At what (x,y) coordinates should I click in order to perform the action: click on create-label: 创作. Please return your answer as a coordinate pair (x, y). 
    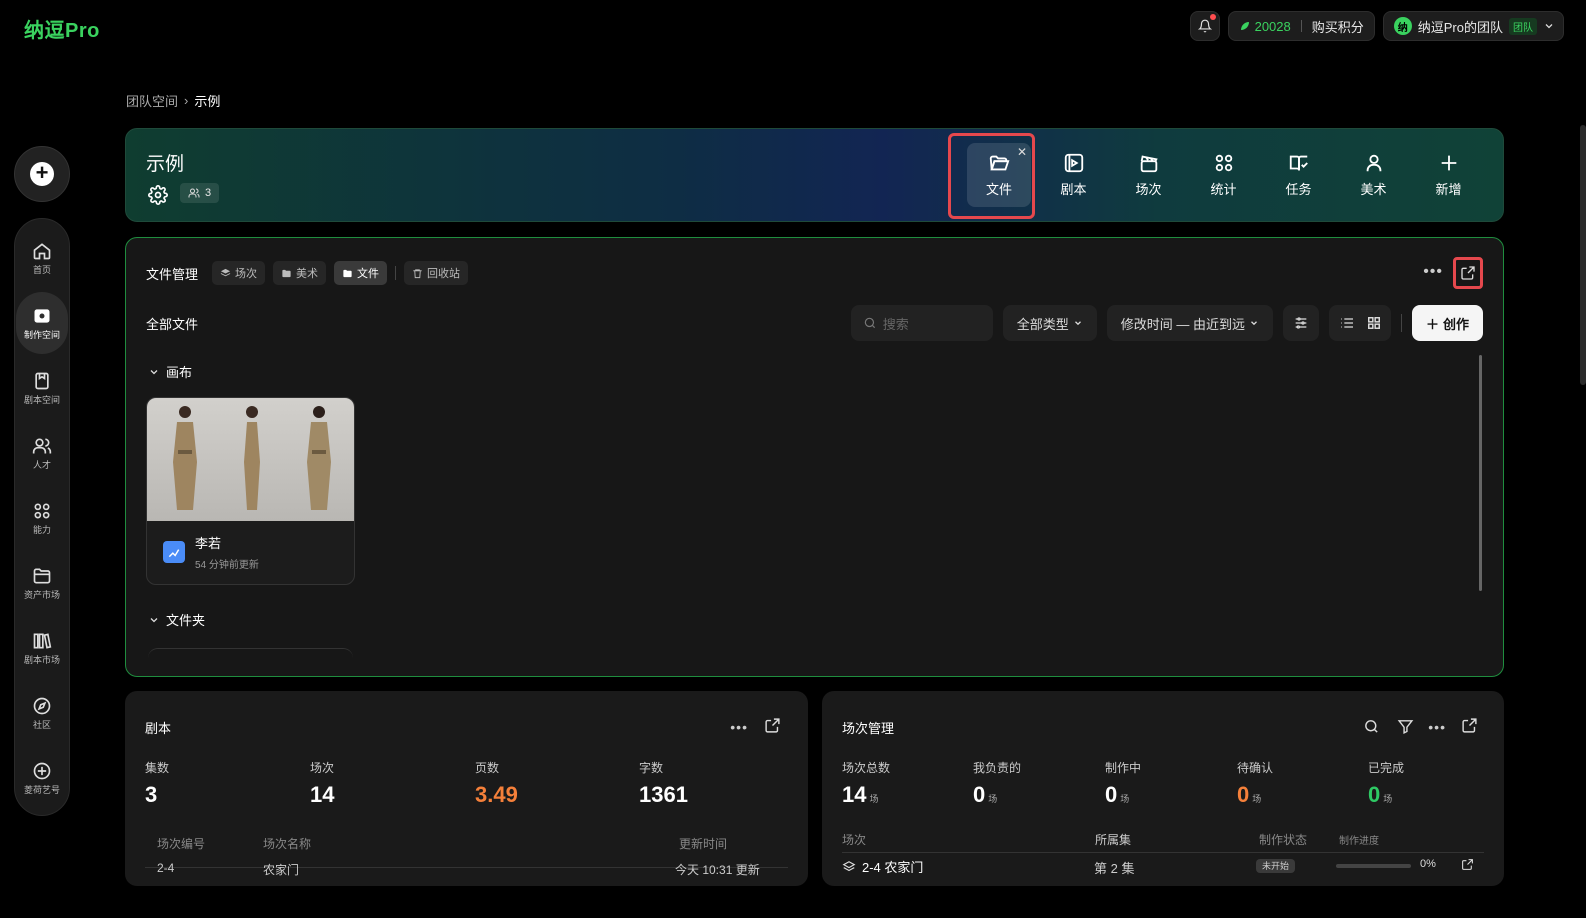
    Looking at the image, I should click on (1455, 324).